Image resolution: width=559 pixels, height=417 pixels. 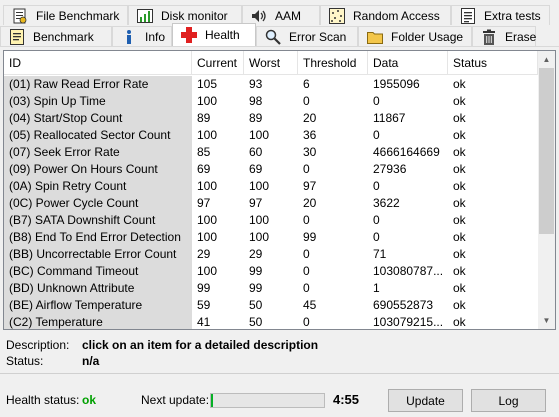 What do you see at coordinates (204, 118) in the screenshot?
I see `cell-current: 89` at bounding box center [204, 118].